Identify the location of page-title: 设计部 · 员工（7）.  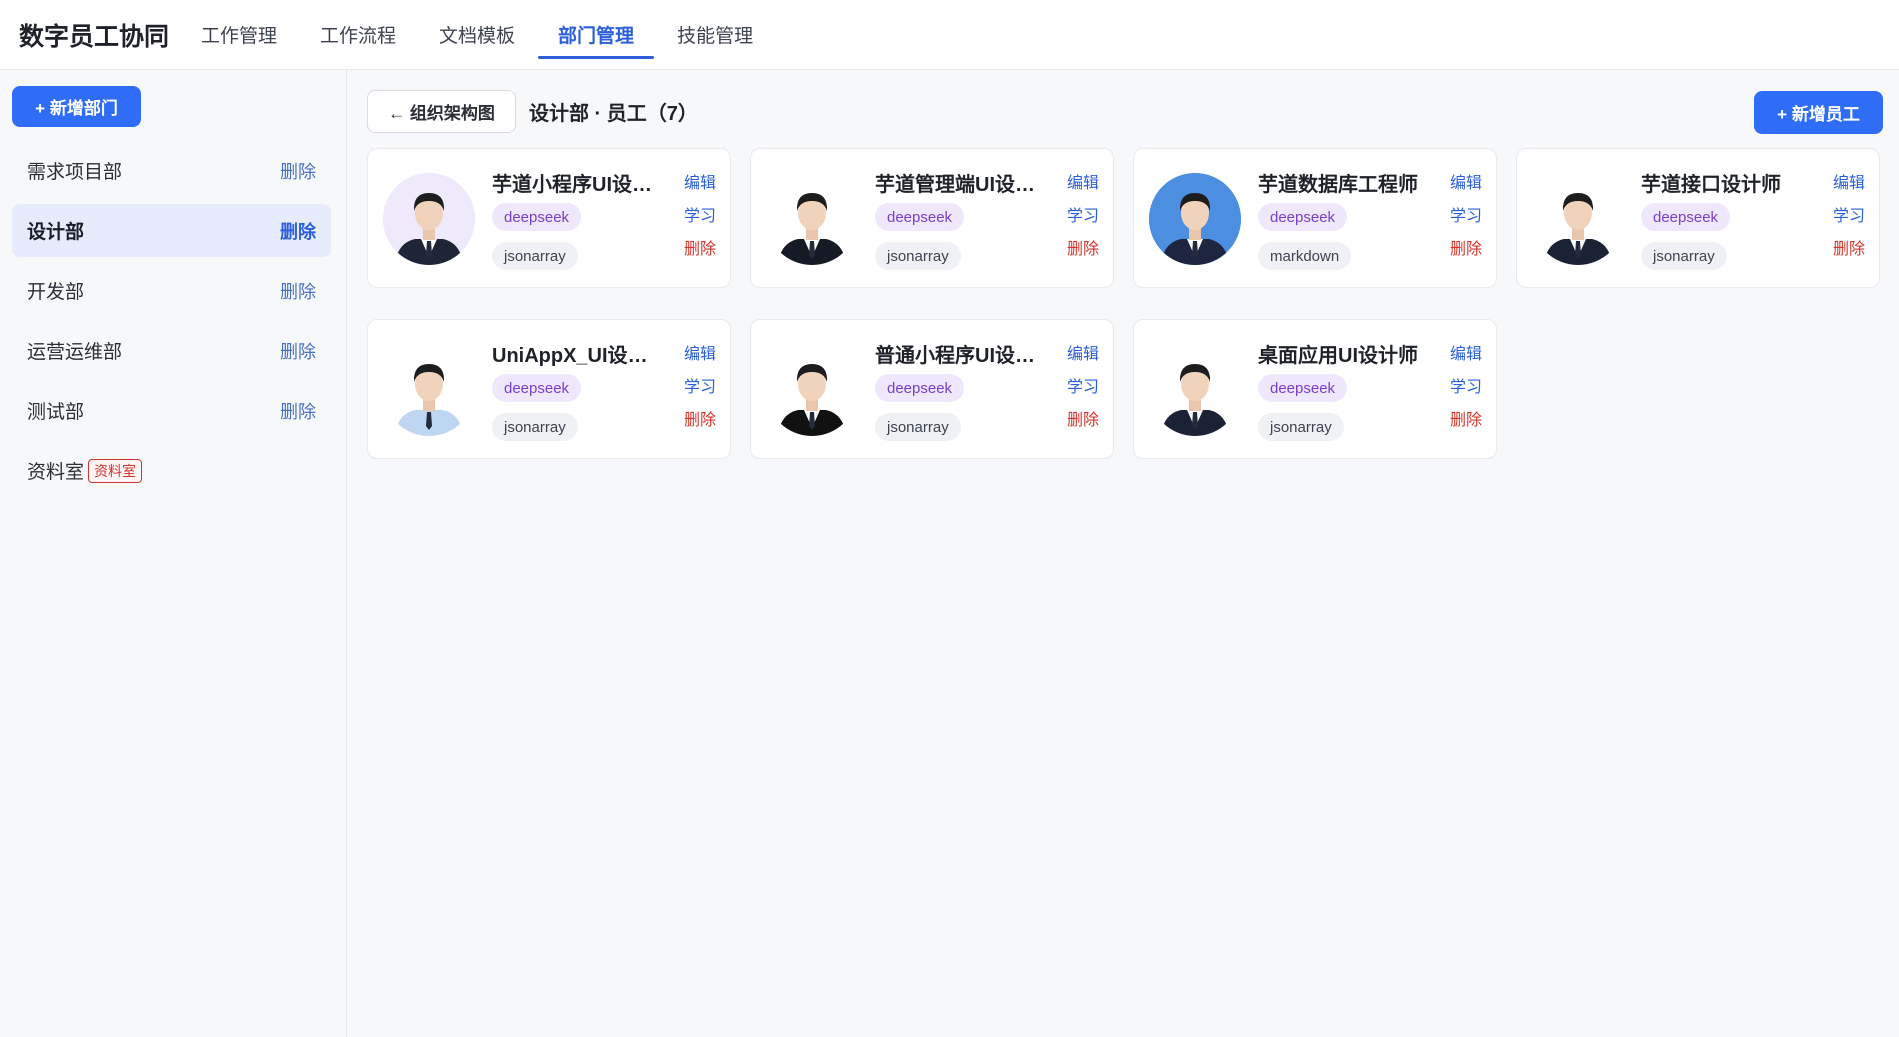
(613, 114).